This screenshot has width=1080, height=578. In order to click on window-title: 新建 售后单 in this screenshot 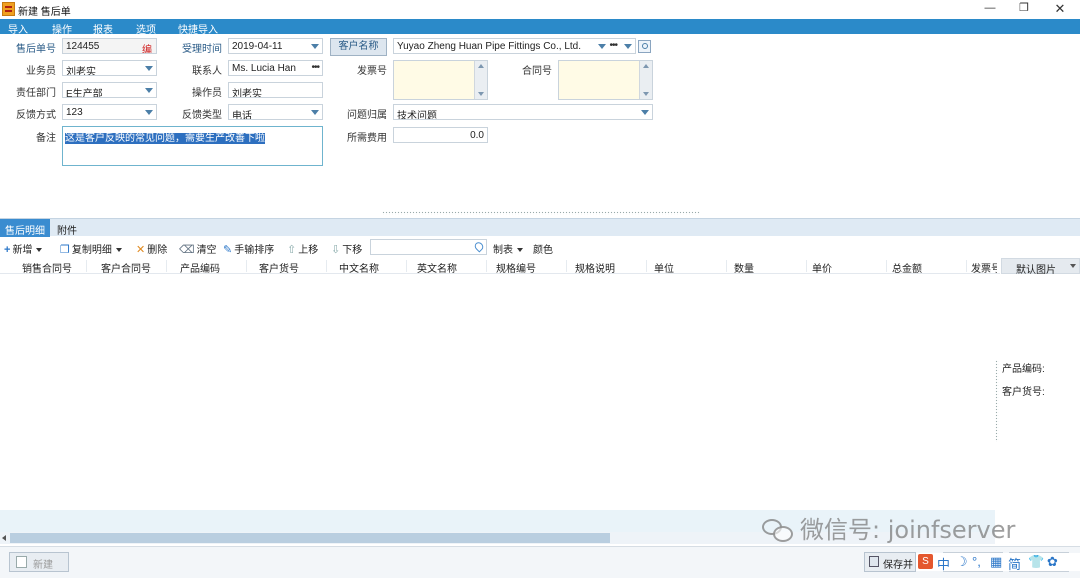, I will do `click(44, 12)`.